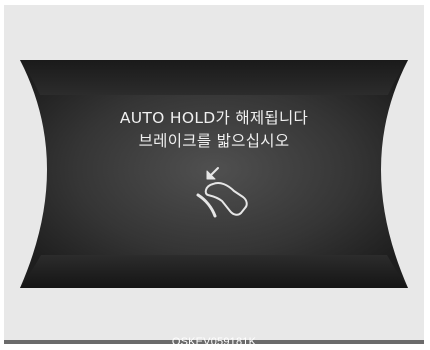  Describe the element at coordinates (214, 77) in the screenshot. I see `display-top-band` at that location.